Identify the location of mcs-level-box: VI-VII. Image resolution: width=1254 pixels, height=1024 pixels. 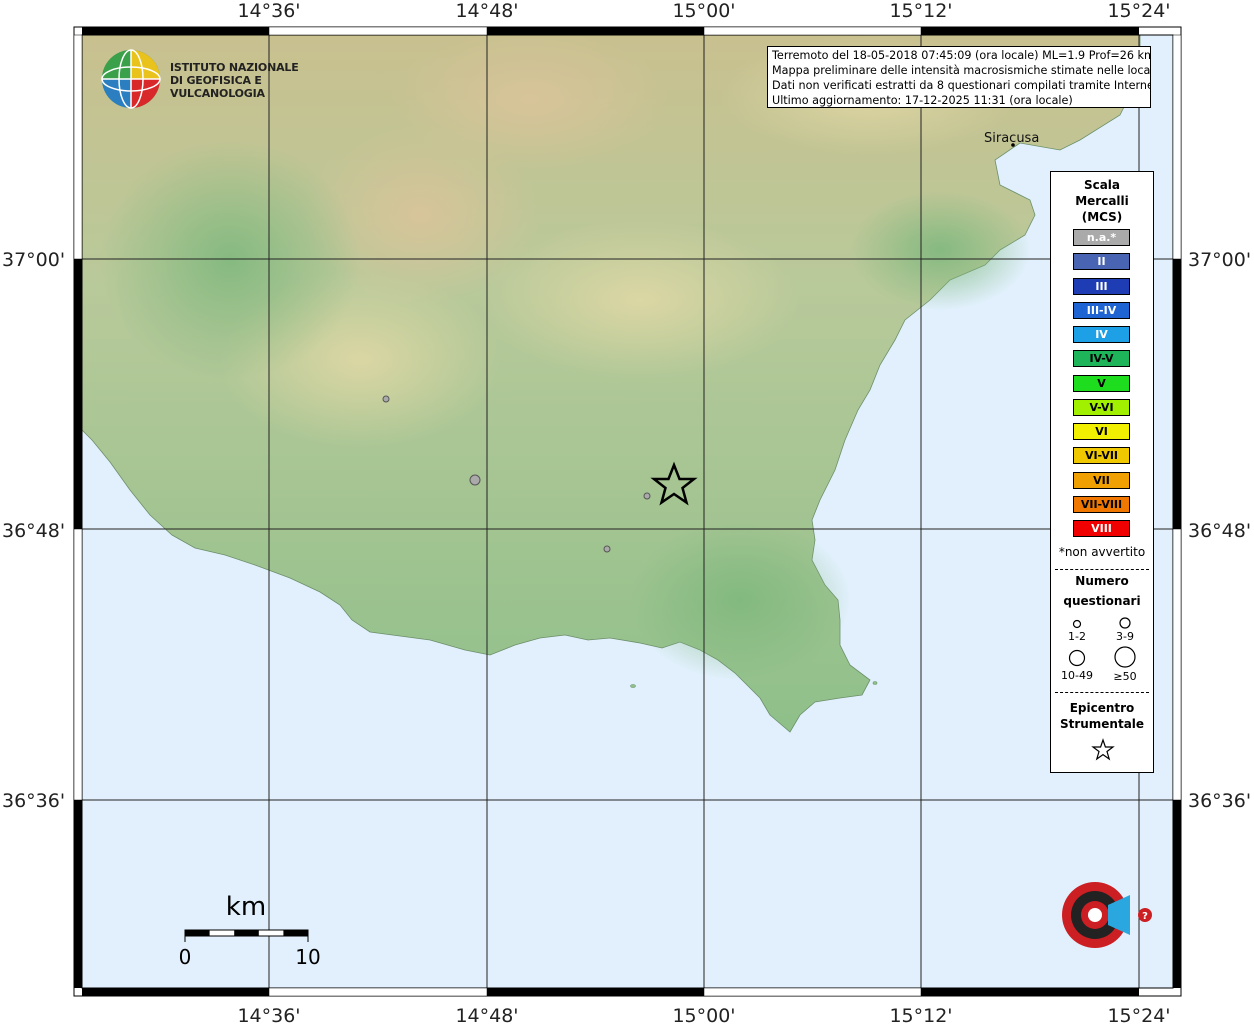
(1101, 456).